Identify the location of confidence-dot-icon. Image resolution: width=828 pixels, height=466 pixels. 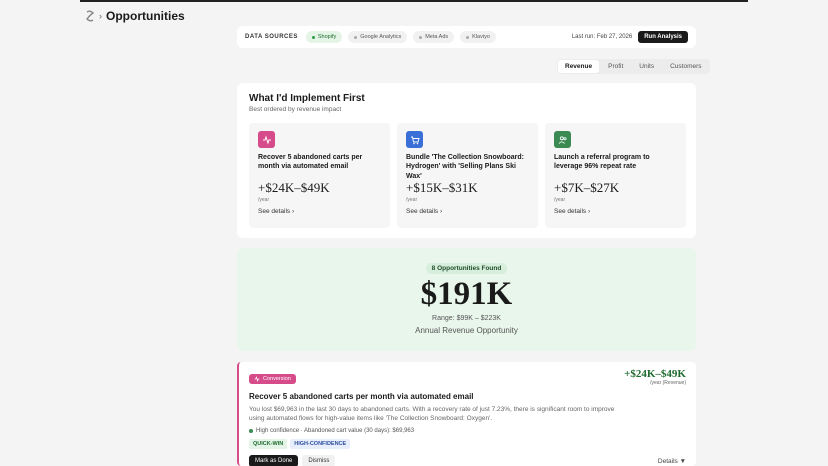
(251, 430).